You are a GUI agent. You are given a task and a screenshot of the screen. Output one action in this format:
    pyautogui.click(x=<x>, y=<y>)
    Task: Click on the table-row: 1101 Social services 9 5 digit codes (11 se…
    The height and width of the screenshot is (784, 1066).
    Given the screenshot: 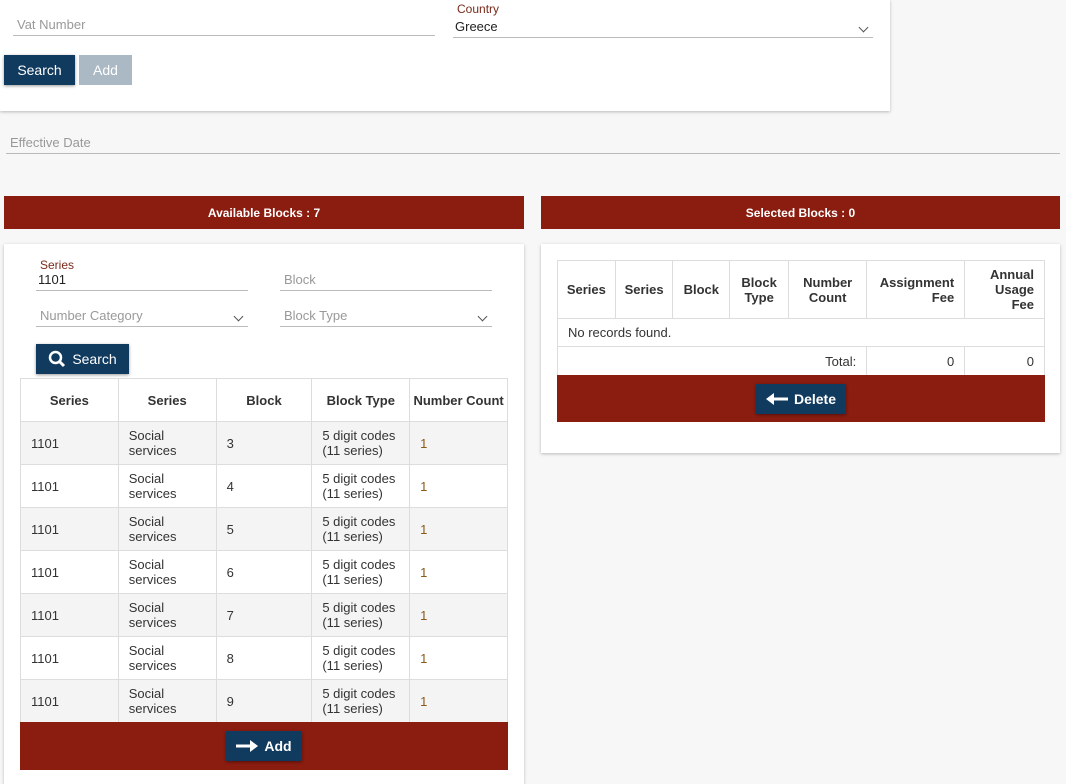 What is the action you would take?
    pyautogui.click(x=264, y=701)
    